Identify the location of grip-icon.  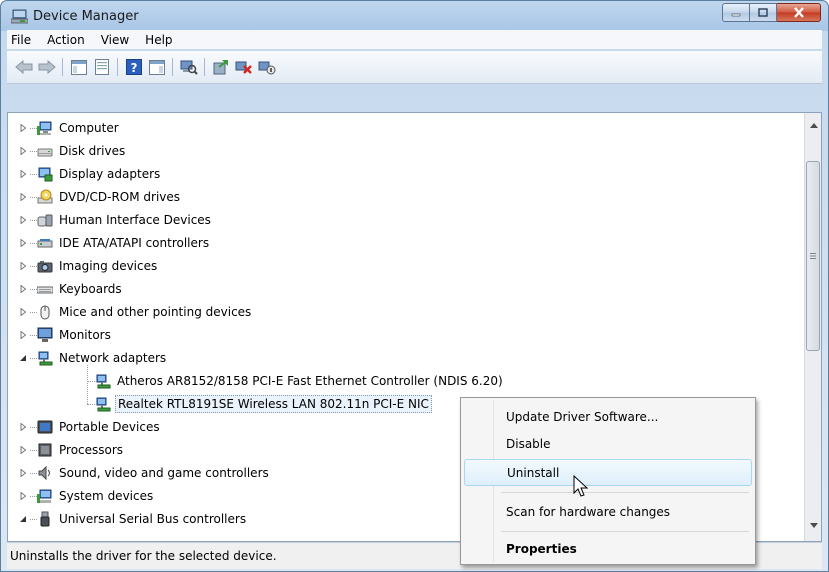
(813, 256).